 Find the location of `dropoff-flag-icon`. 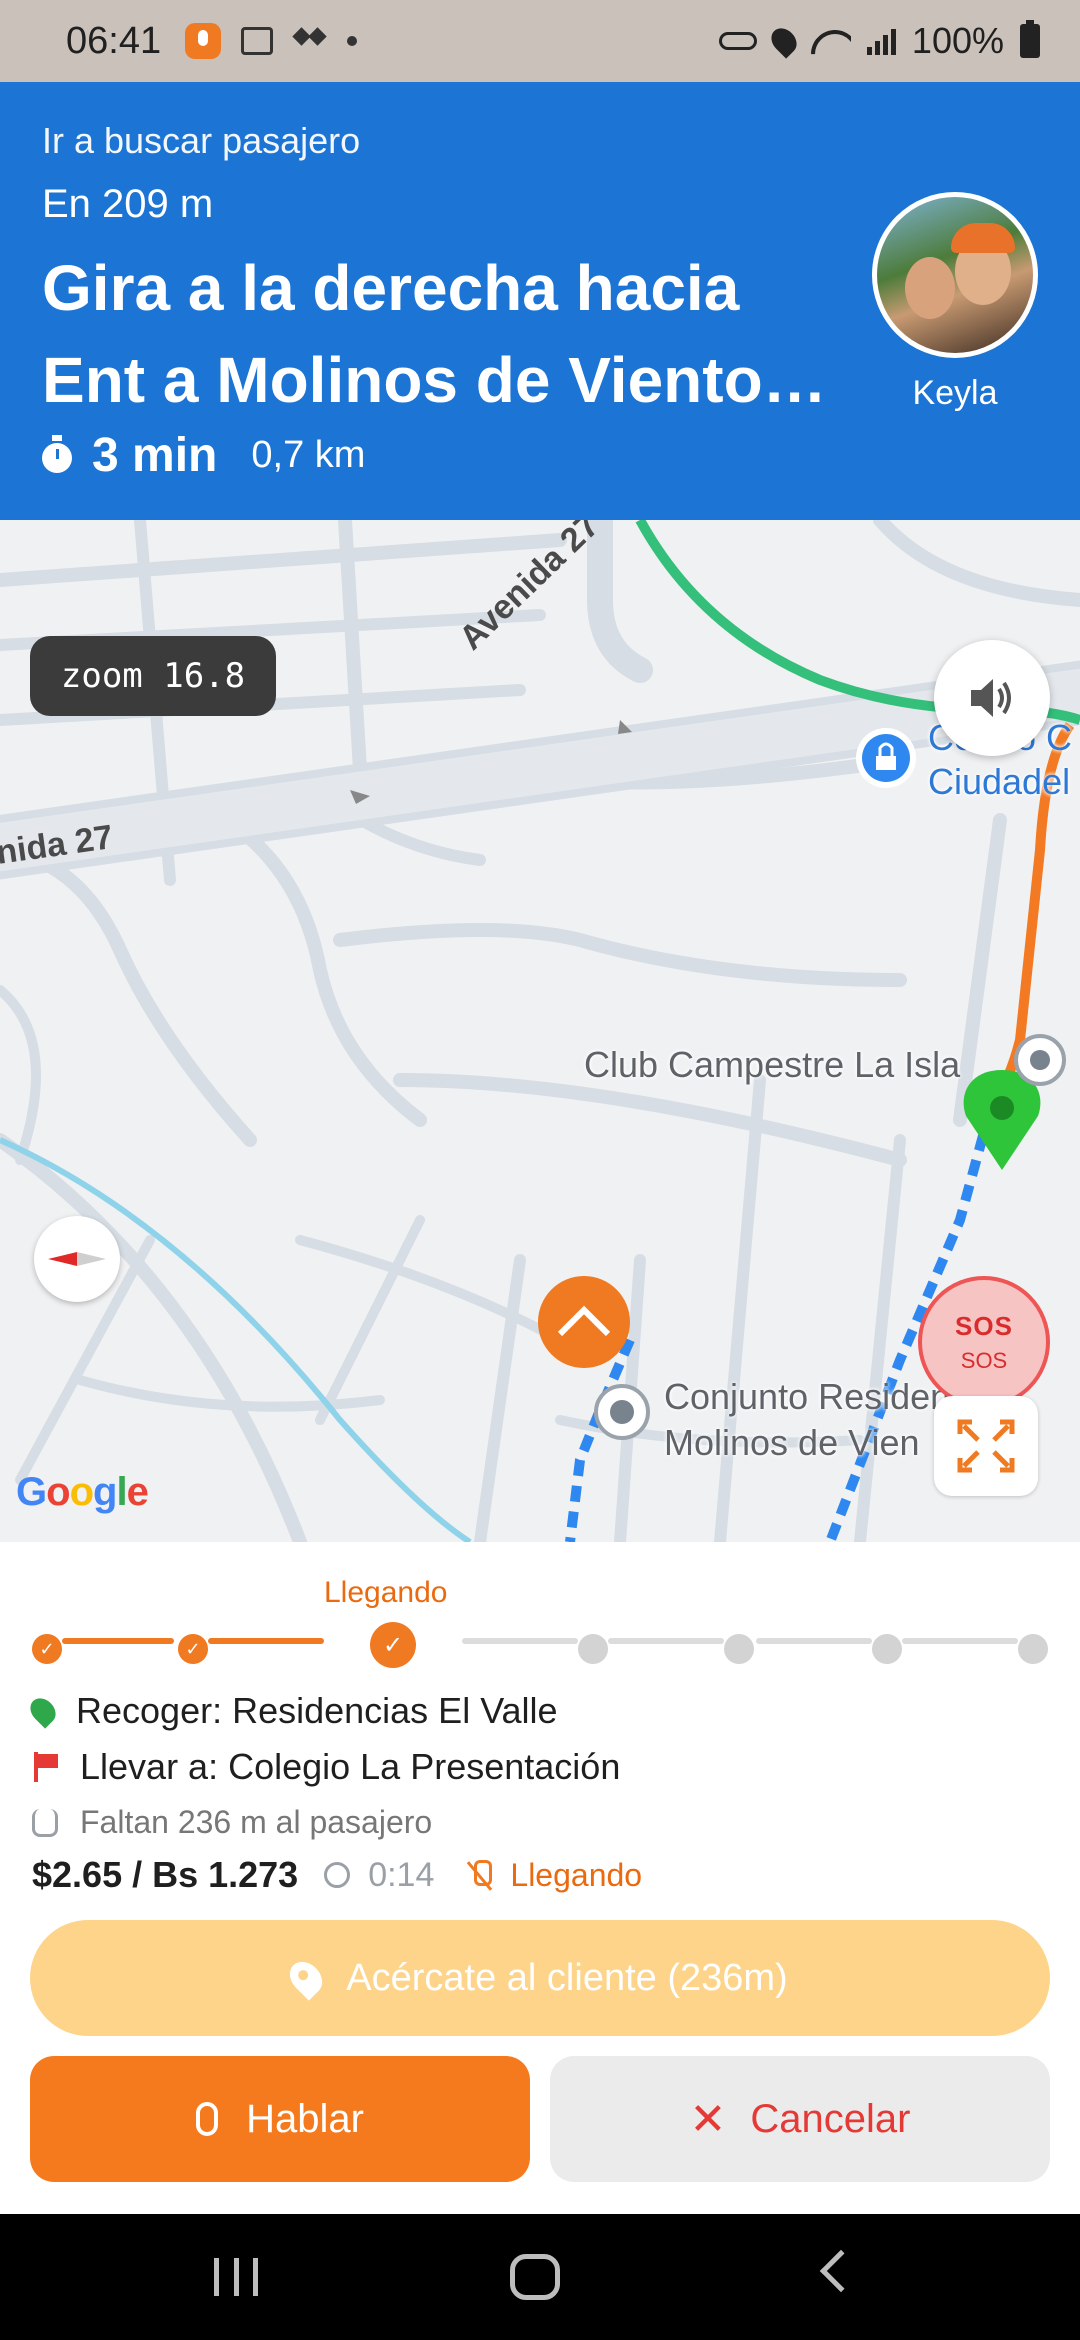

dropoff-flag-icon is located at coordinates (45, 1767).